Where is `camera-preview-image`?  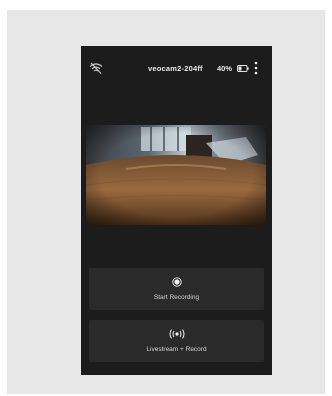
camera-preview-image is located at coordinates (176, 175).